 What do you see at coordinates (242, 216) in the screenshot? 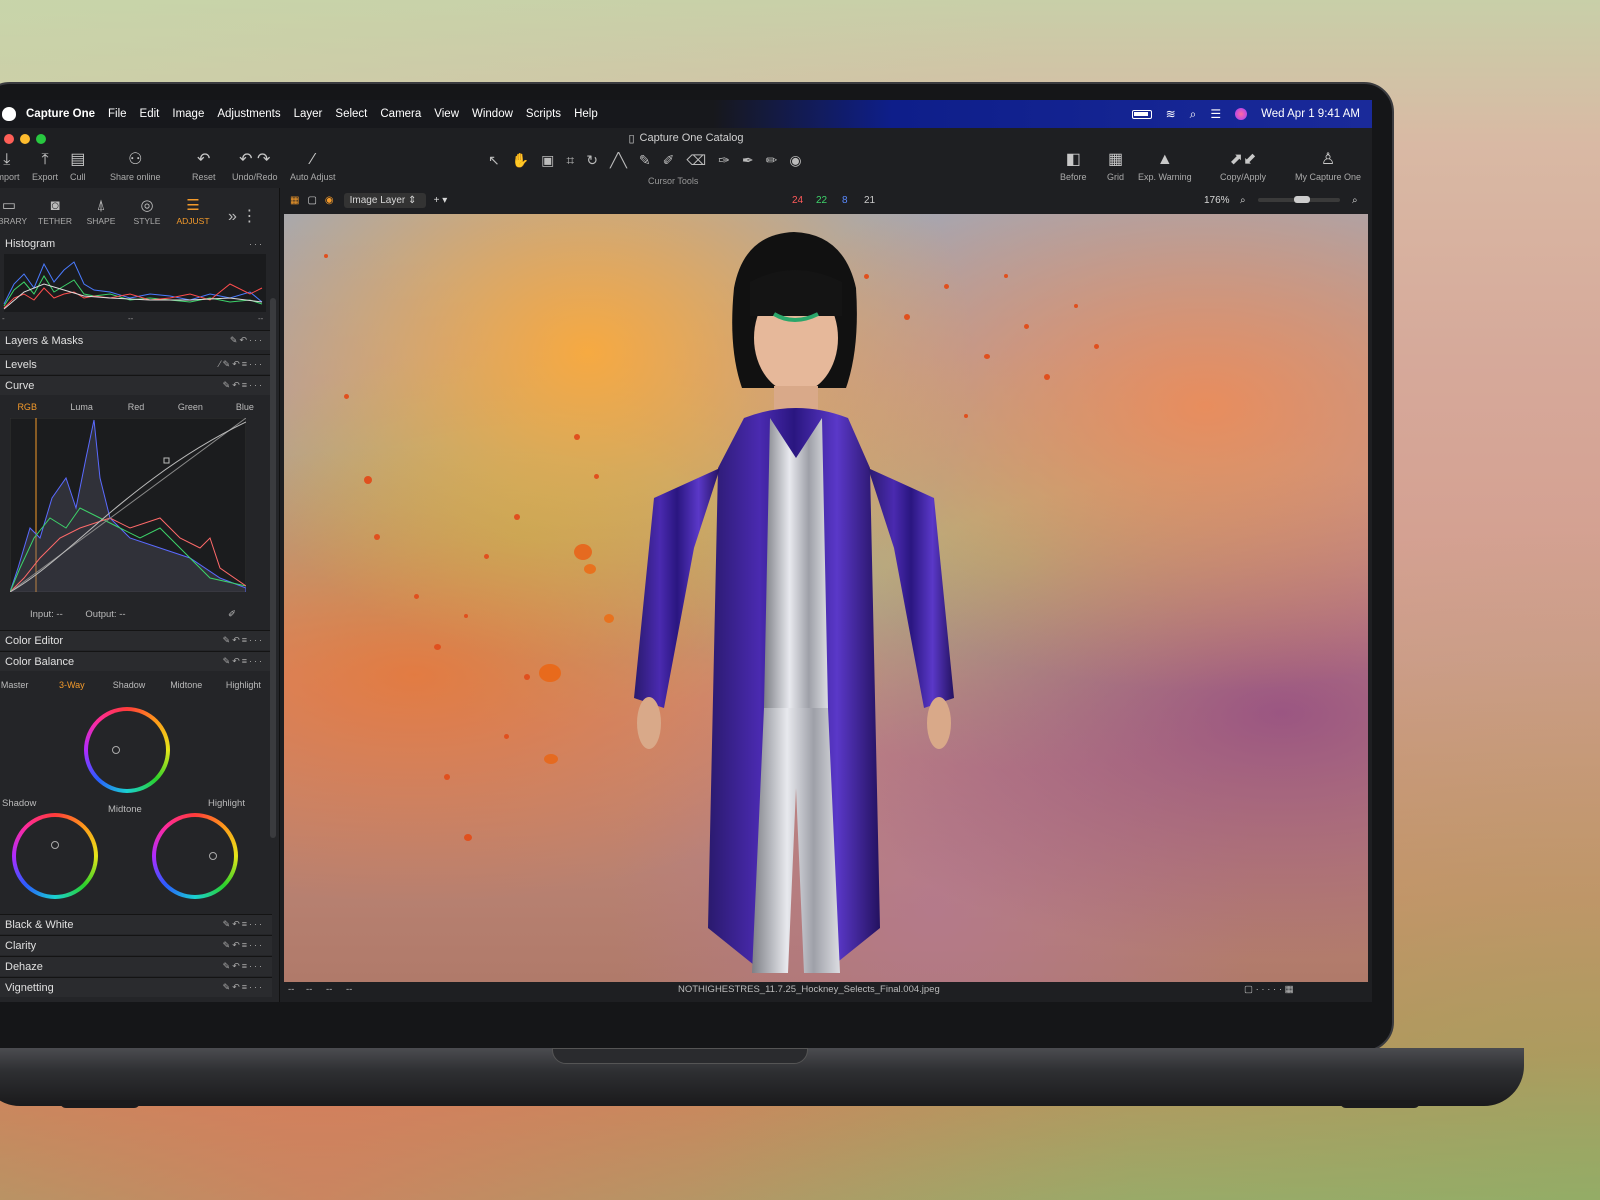
I see `more-tabs-icon: » ⋮` at bounding box center [242, 216].